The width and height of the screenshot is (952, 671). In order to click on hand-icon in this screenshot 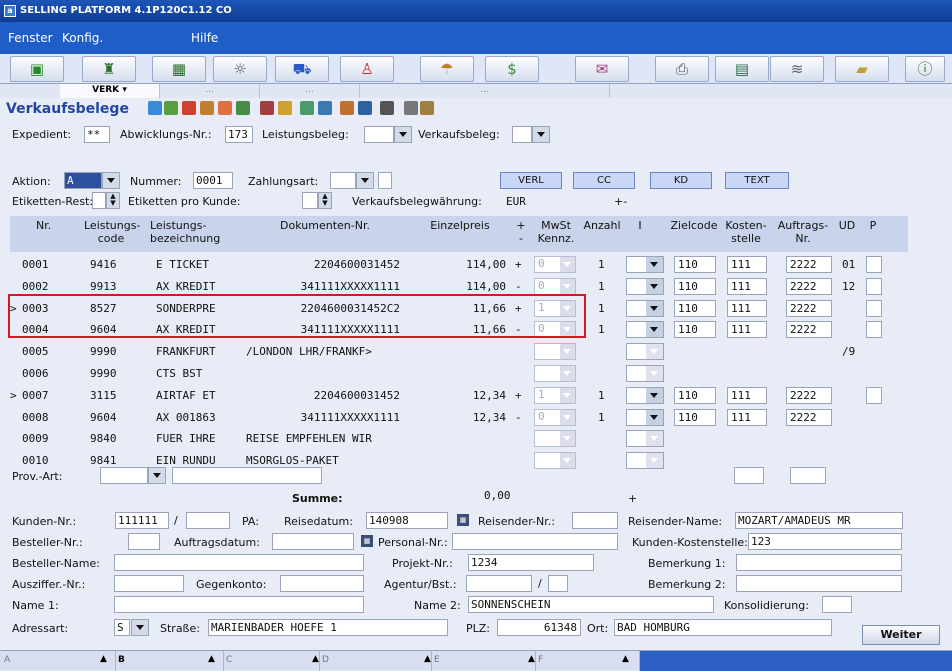, I will do `click(347, 108)`.